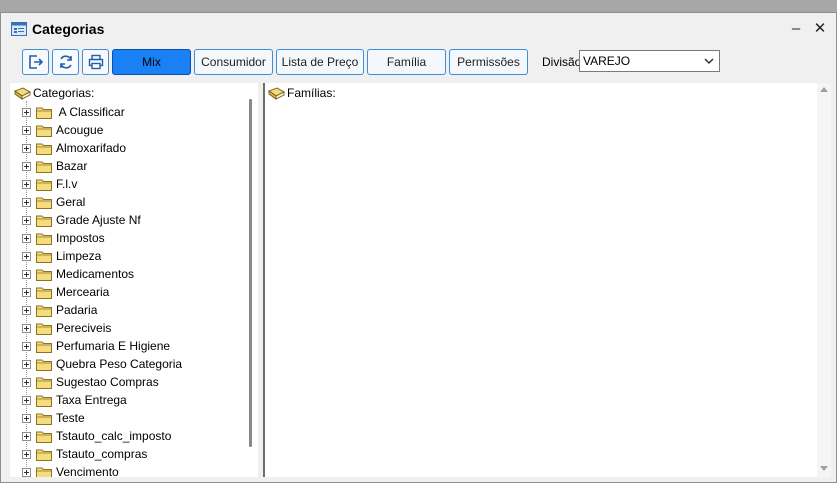 The height and width of the screenshot is (483, 837). I want to click on category-label: Tstauto_calc_imposto, so click(114, 436).